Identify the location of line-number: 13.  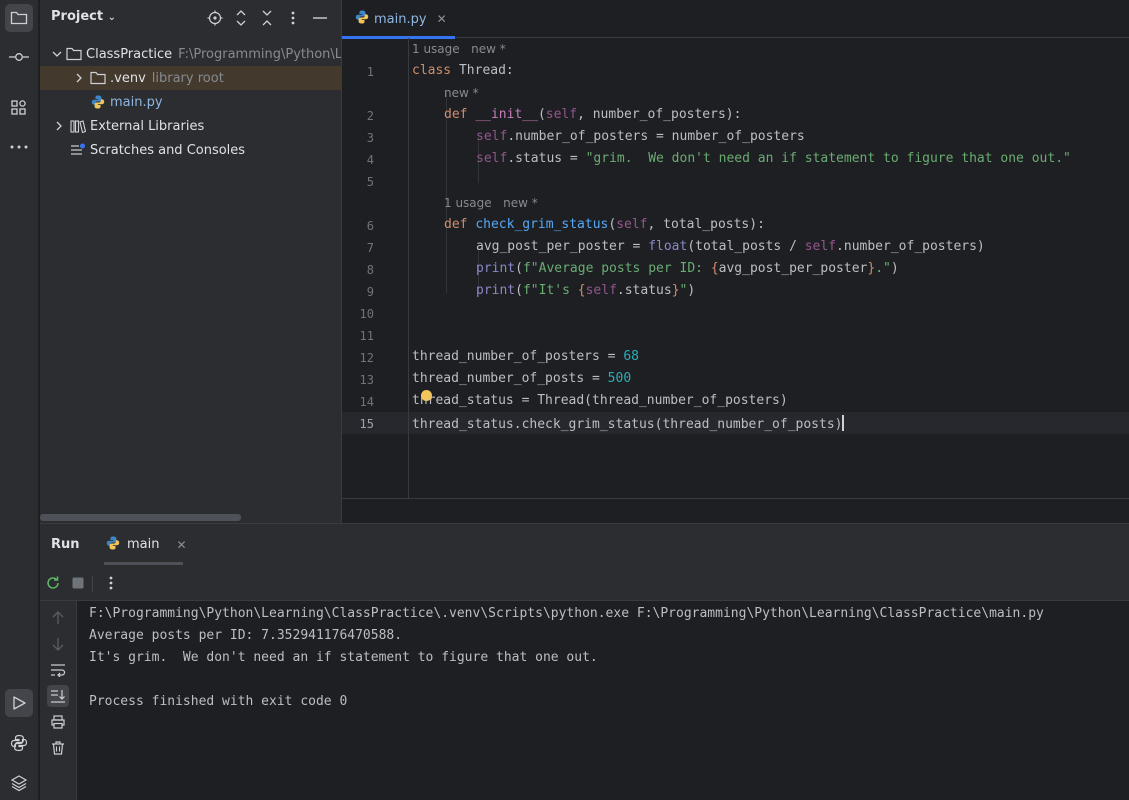
(366, 380).